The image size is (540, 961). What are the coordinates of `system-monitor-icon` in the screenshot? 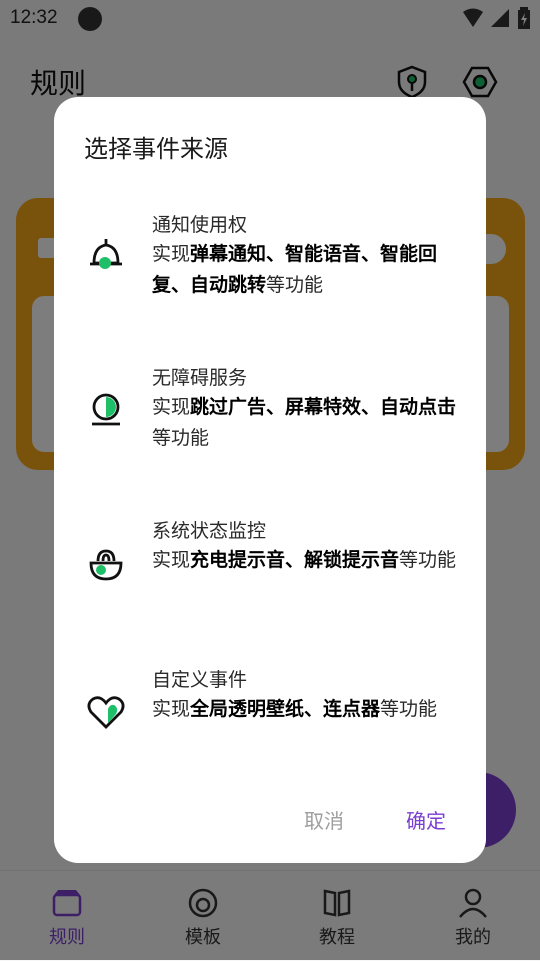 It's located at (106, 565).